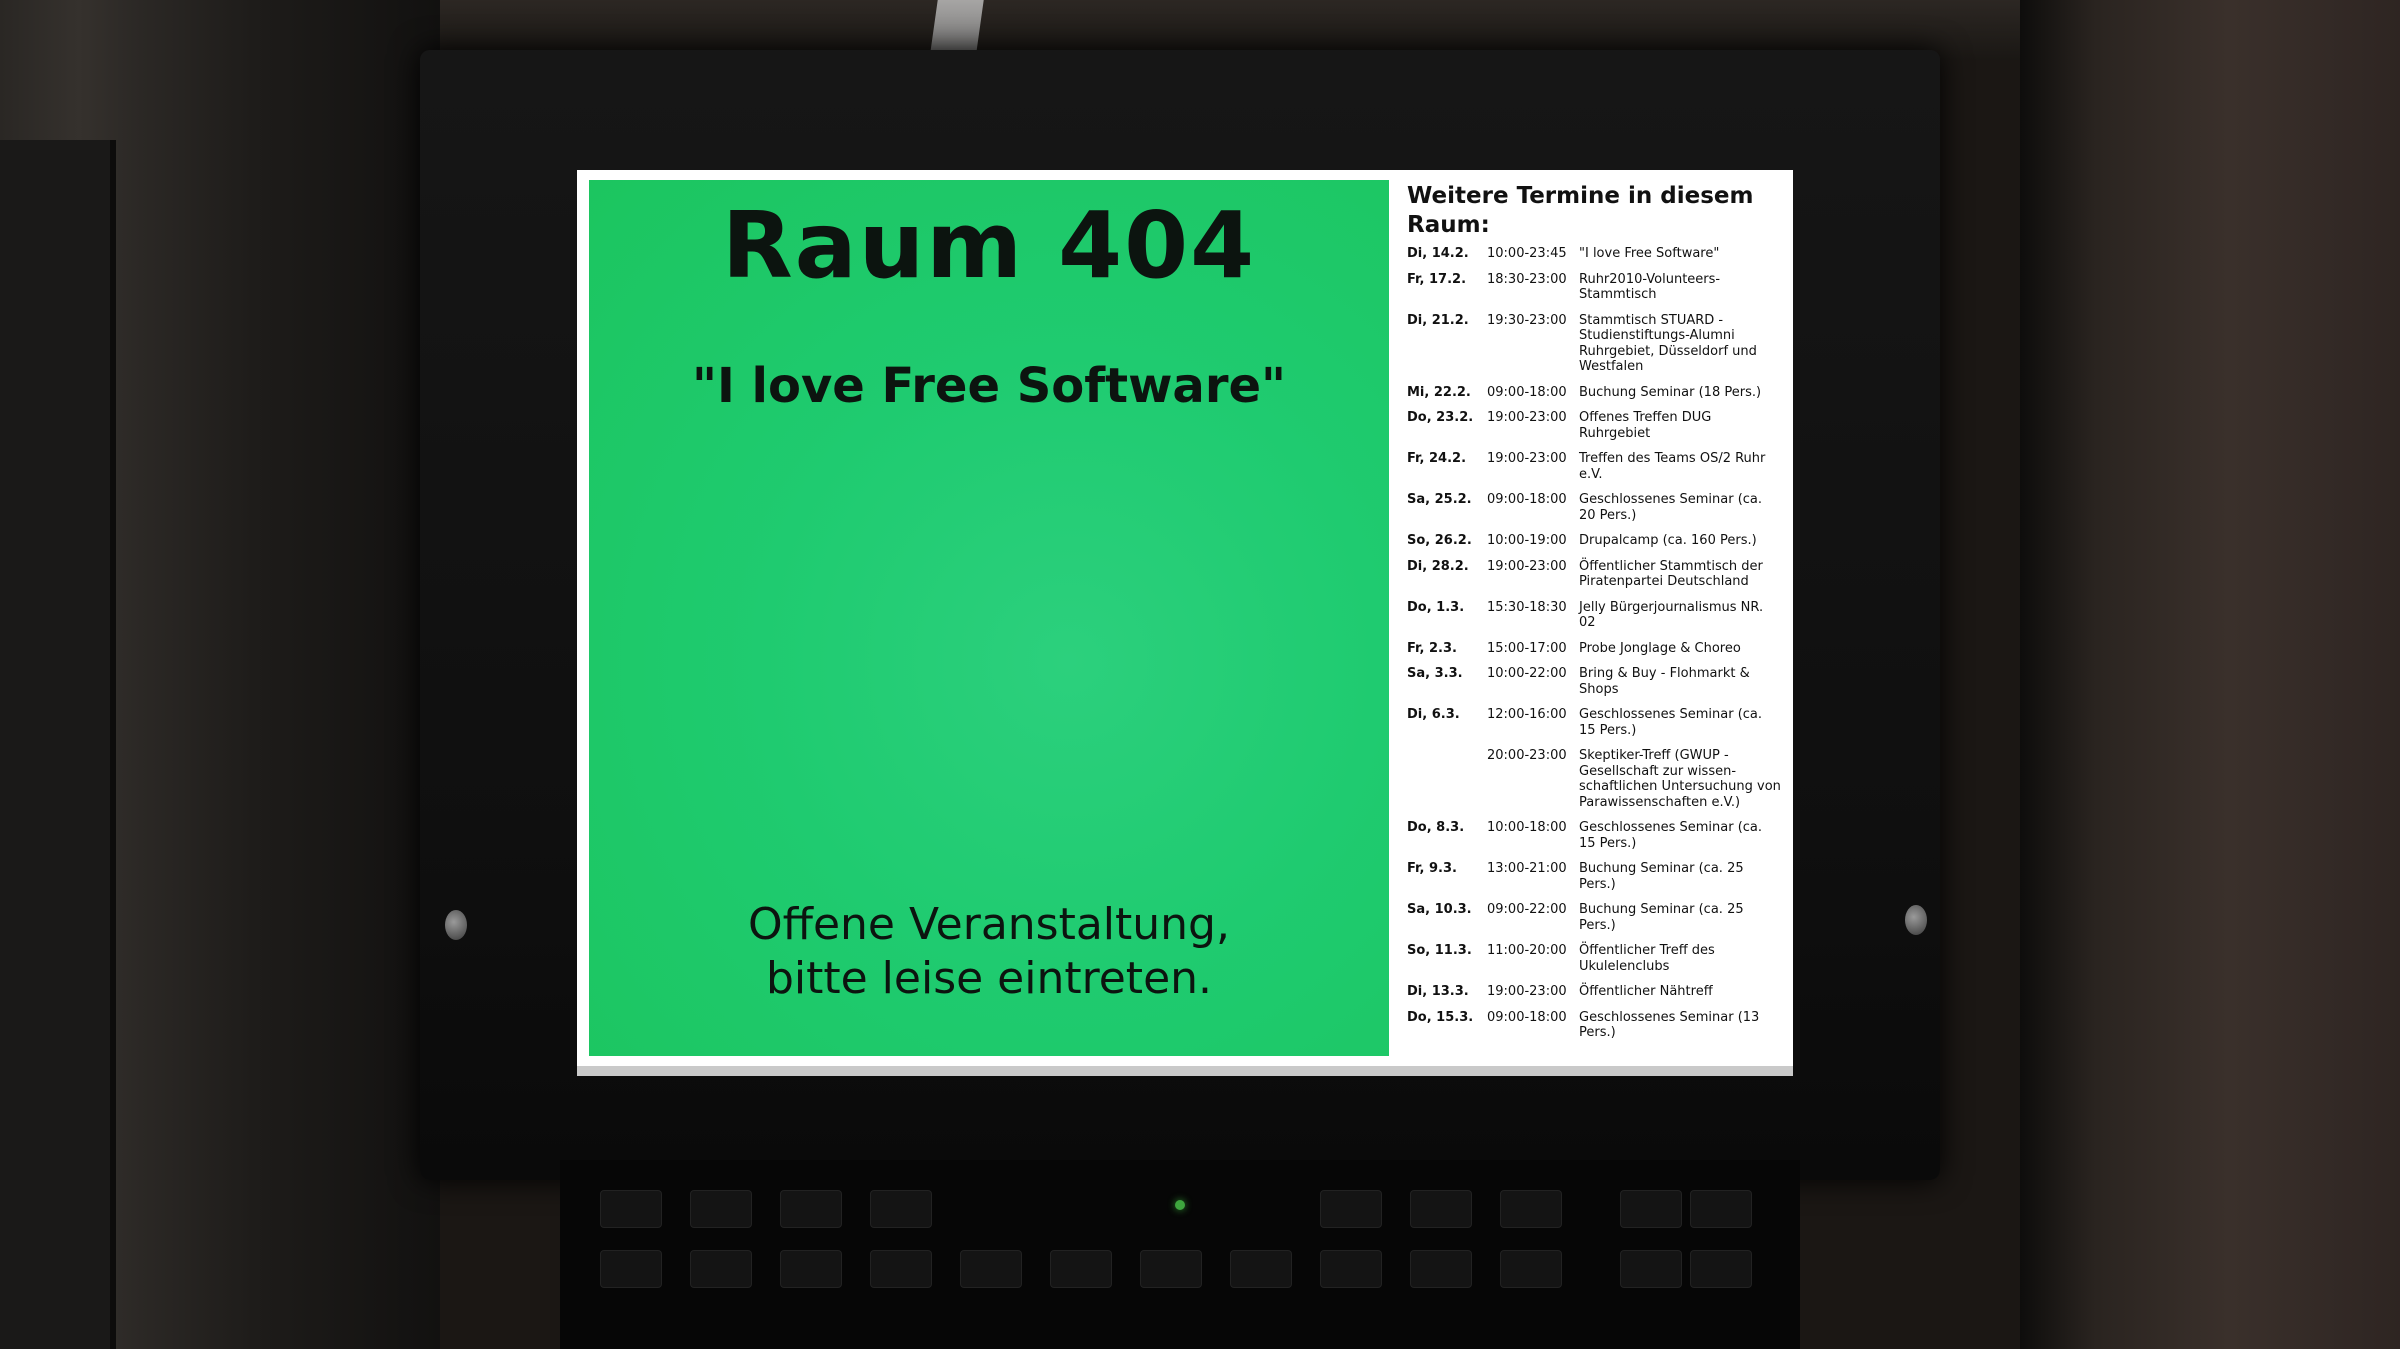 This screenshot has width=2400, height=1349. What do you see at coordinates (1646, 991) in the screenshot?
I see `schedule-entry-event: Öffentlicher Nähtreff` at bounding box center [1646, 991].